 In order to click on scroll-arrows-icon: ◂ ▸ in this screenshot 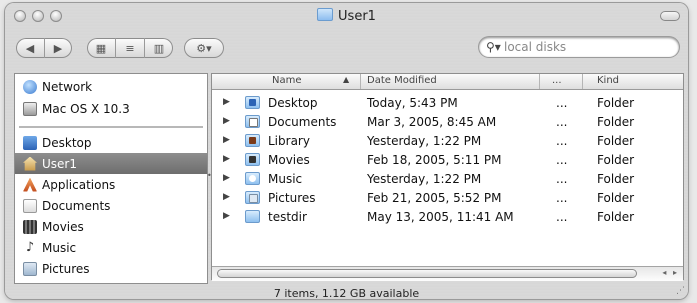, I will do `click(670, 272)`.